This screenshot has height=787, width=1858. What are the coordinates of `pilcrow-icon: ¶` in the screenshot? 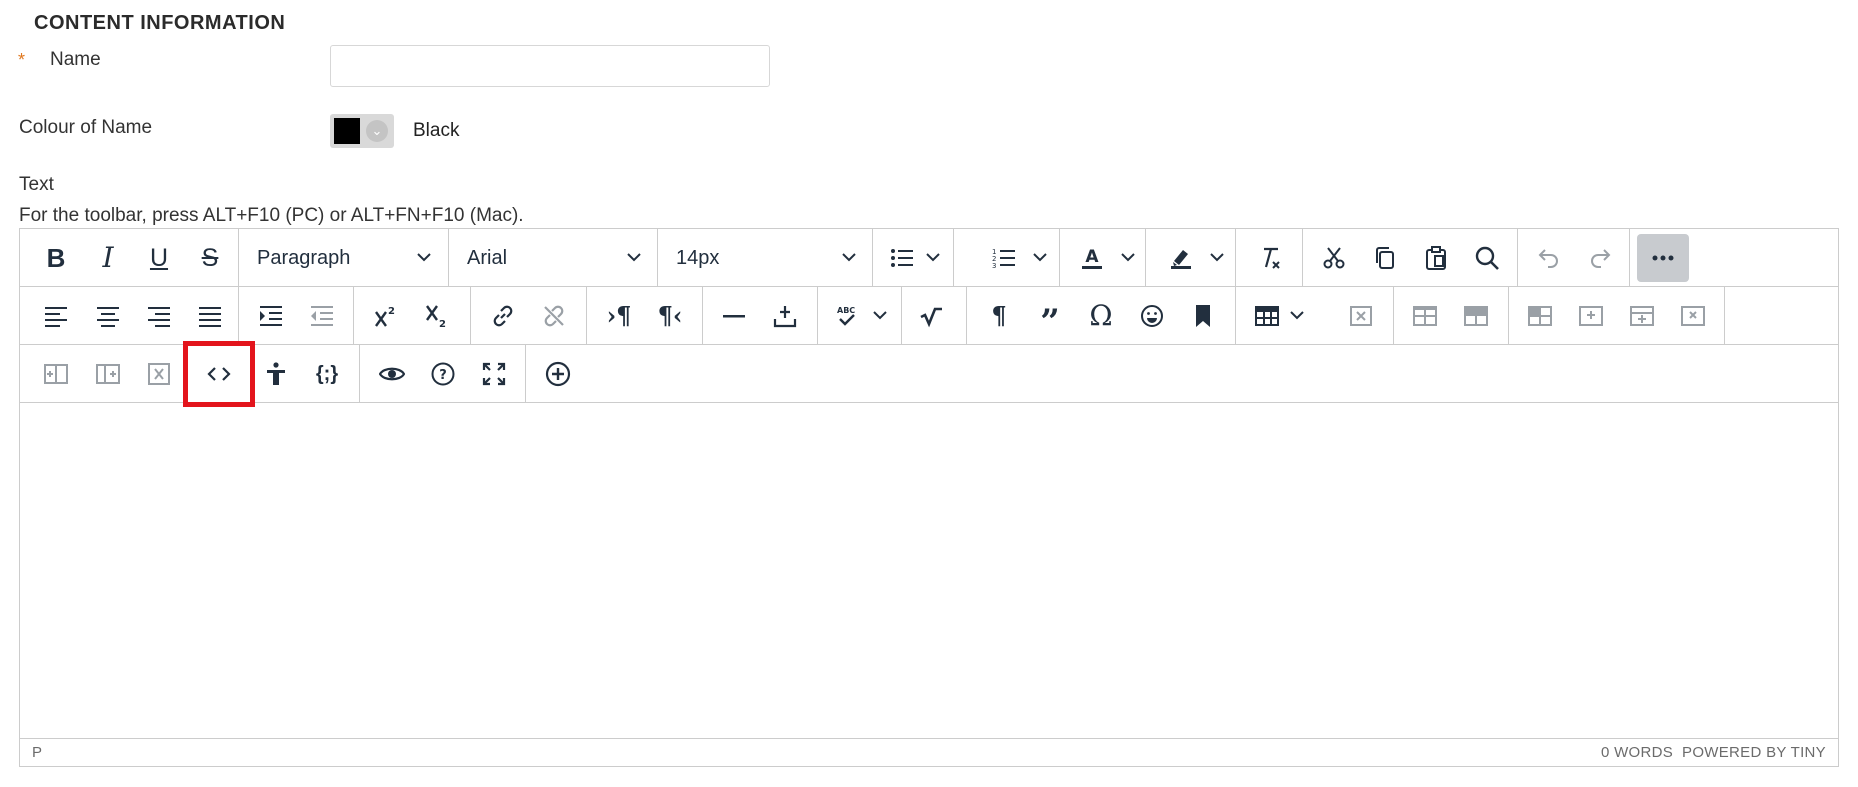 It's located at (999, 315).